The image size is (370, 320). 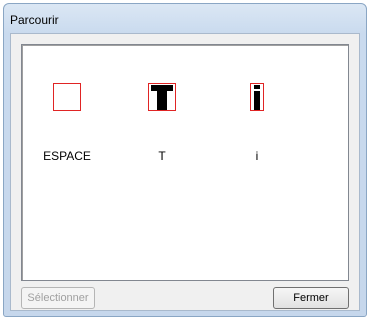 I want to click on glyph-label-espace: ESPACE, so click(x=67, y=156).